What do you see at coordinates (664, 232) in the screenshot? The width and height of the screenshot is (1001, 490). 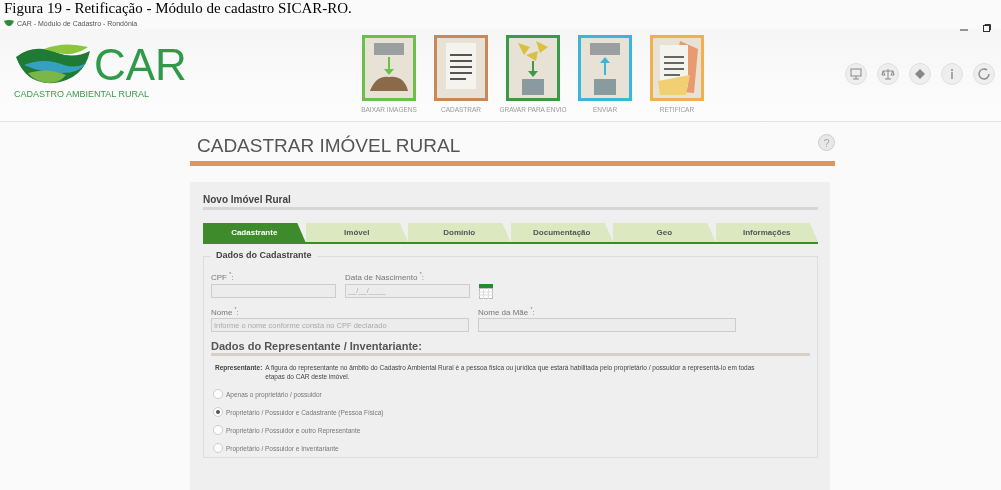 I see `tab: Geo` at bounding box center [664, 232].